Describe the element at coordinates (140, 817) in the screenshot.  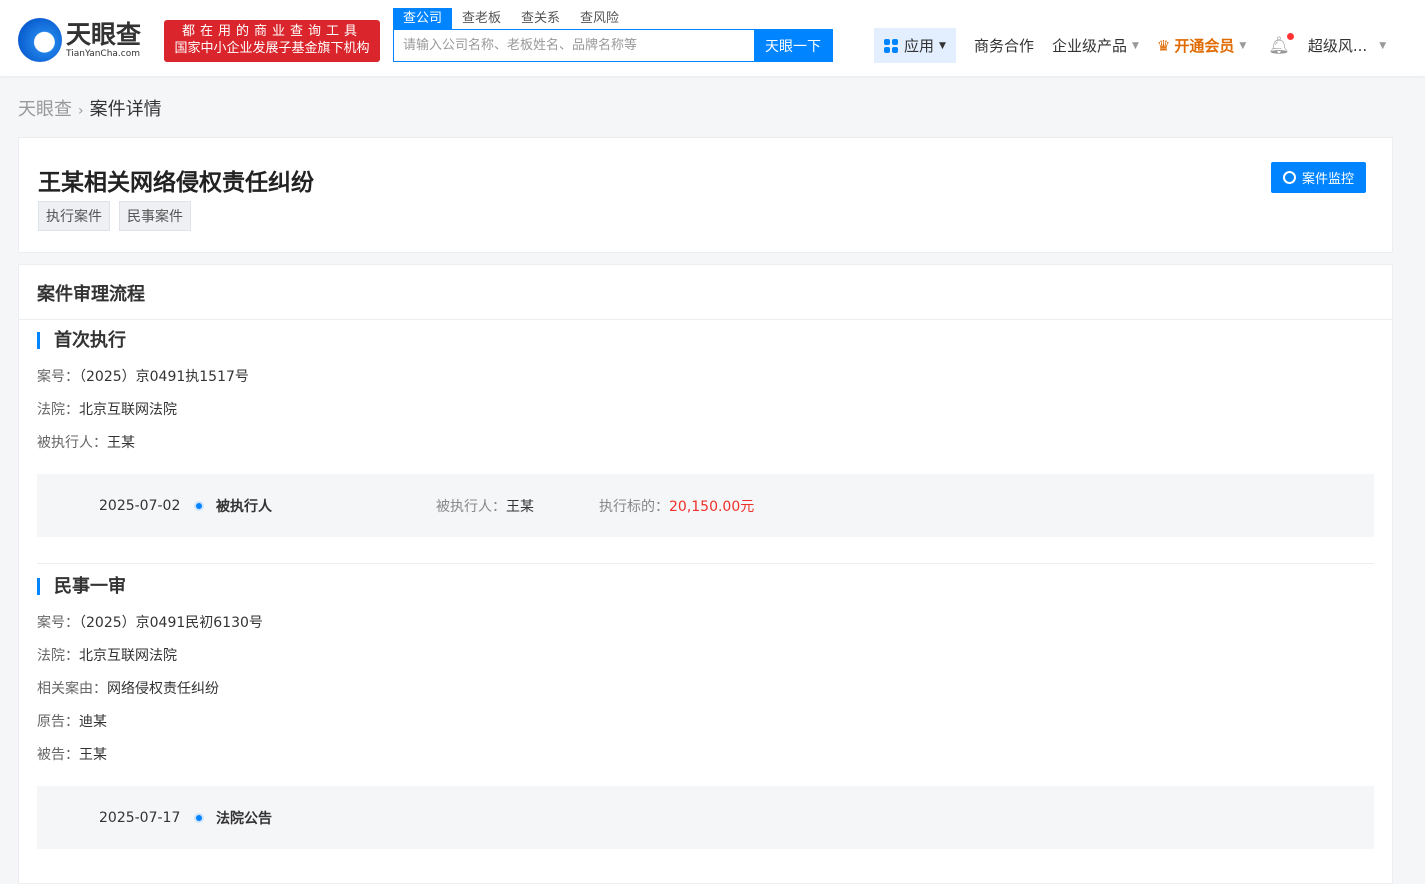
I see `event-date: 2025-07-17` at that location.